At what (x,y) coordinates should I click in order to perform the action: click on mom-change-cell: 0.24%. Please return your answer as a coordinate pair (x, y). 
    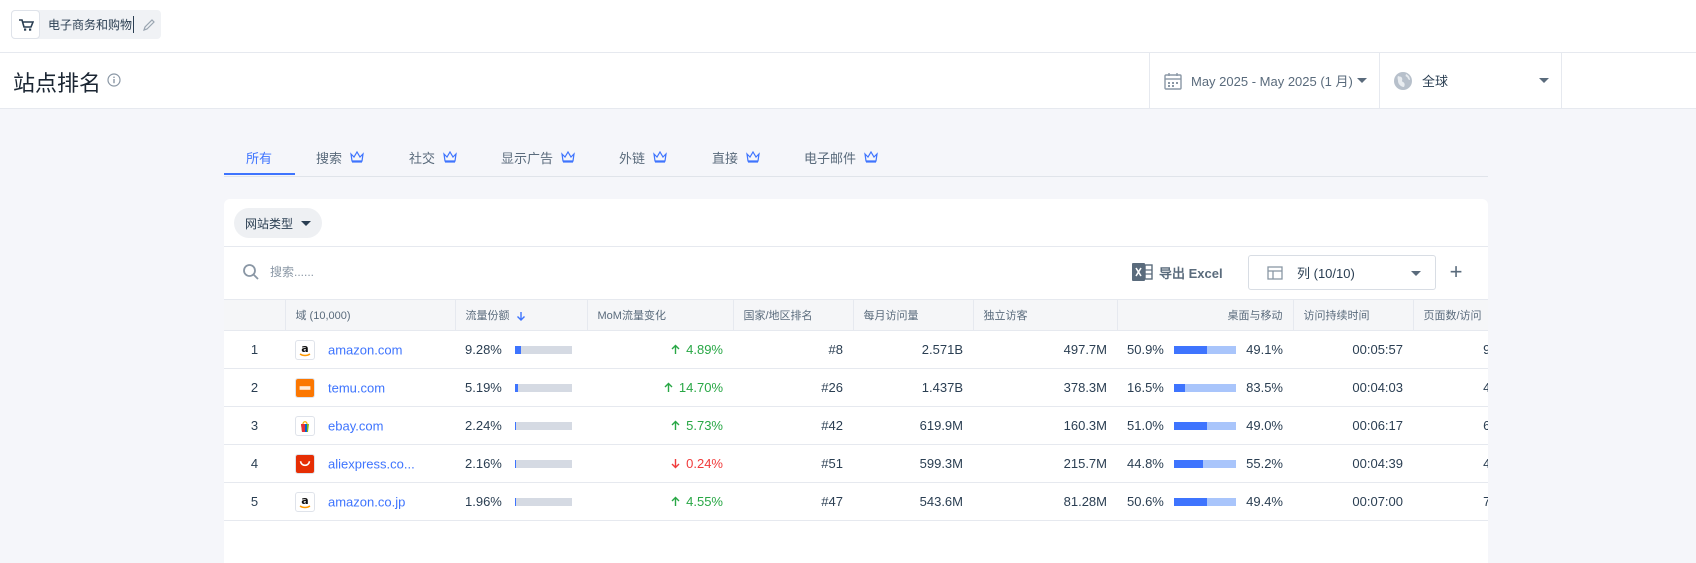
    Looking at the image, I should click on (660, 463).